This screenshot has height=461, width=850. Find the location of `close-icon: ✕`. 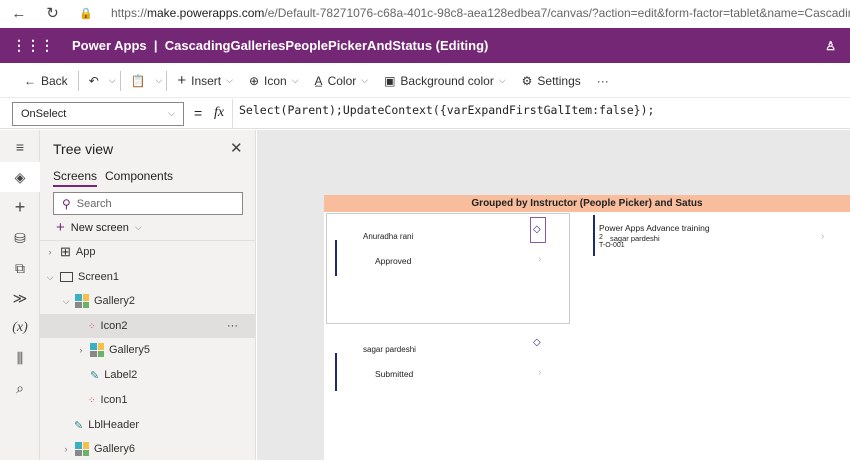

close-icon: ✕ is located at coordinates (236, 148).